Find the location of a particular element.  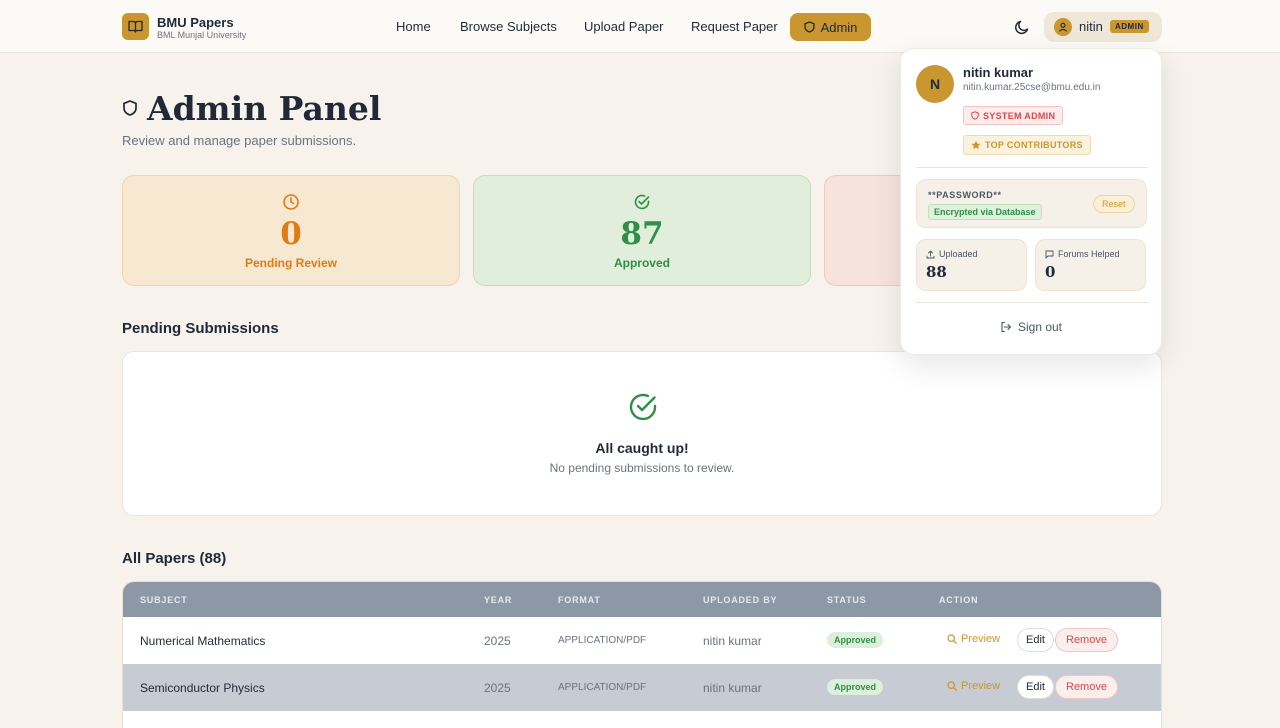

column-header-subject: SUBJECT is located at coordinates (164, 600).